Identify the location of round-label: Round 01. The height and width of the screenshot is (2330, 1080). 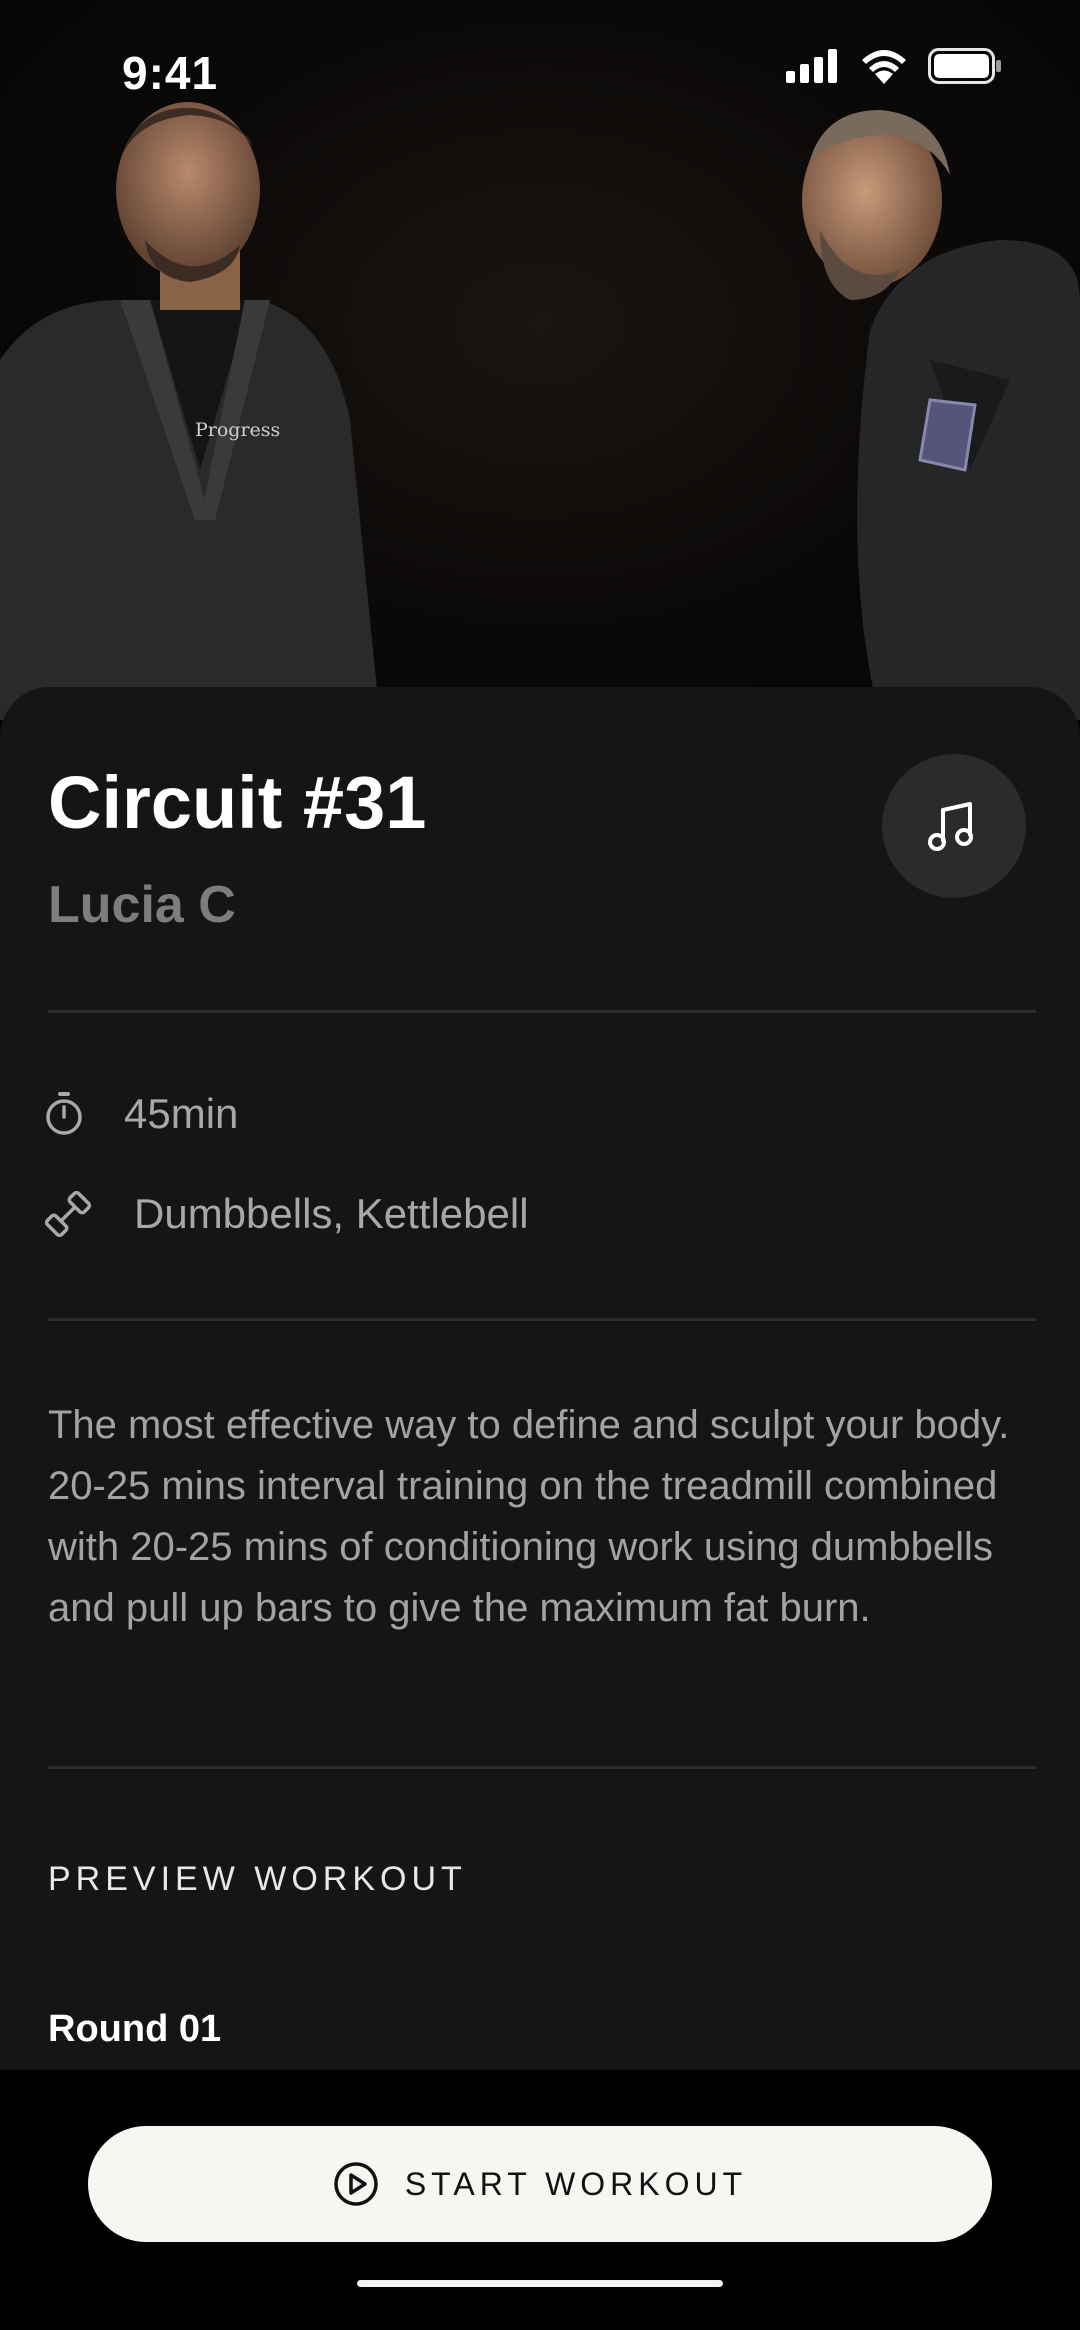
(134, 2029).